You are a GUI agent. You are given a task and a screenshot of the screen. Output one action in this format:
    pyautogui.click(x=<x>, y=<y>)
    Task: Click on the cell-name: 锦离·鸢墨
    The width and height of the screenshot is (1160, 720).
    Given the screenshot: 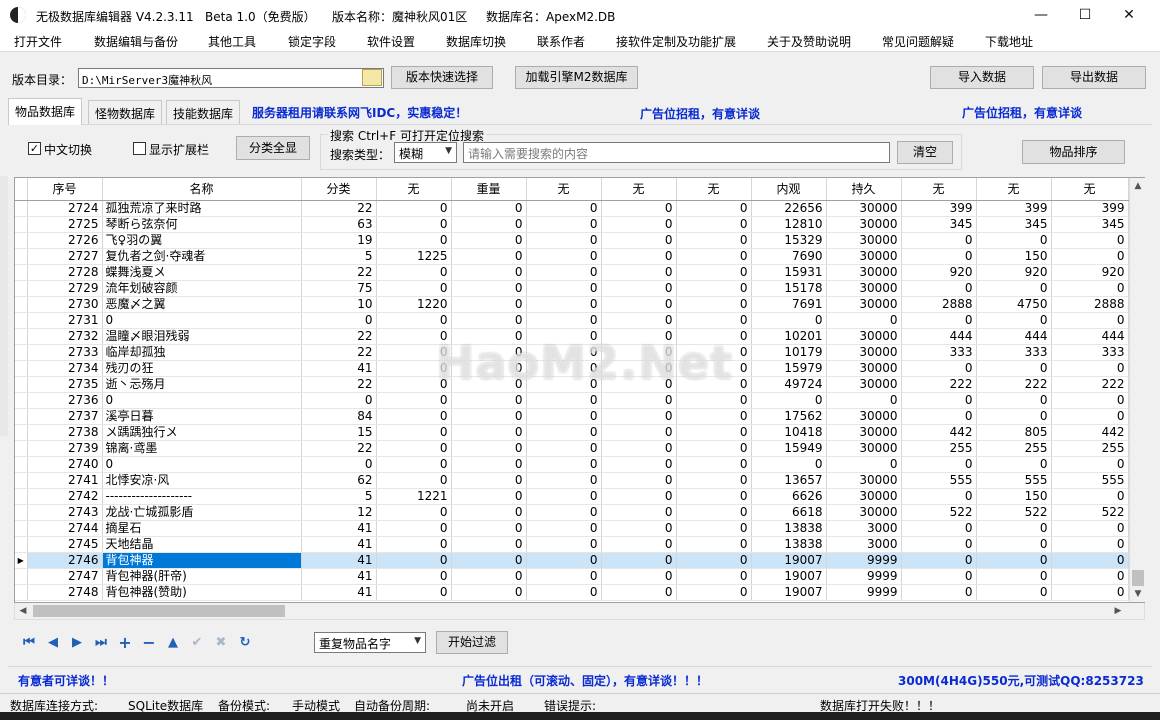 What is the action you would take?
    pyautogui.click(x=202, y=448)
    